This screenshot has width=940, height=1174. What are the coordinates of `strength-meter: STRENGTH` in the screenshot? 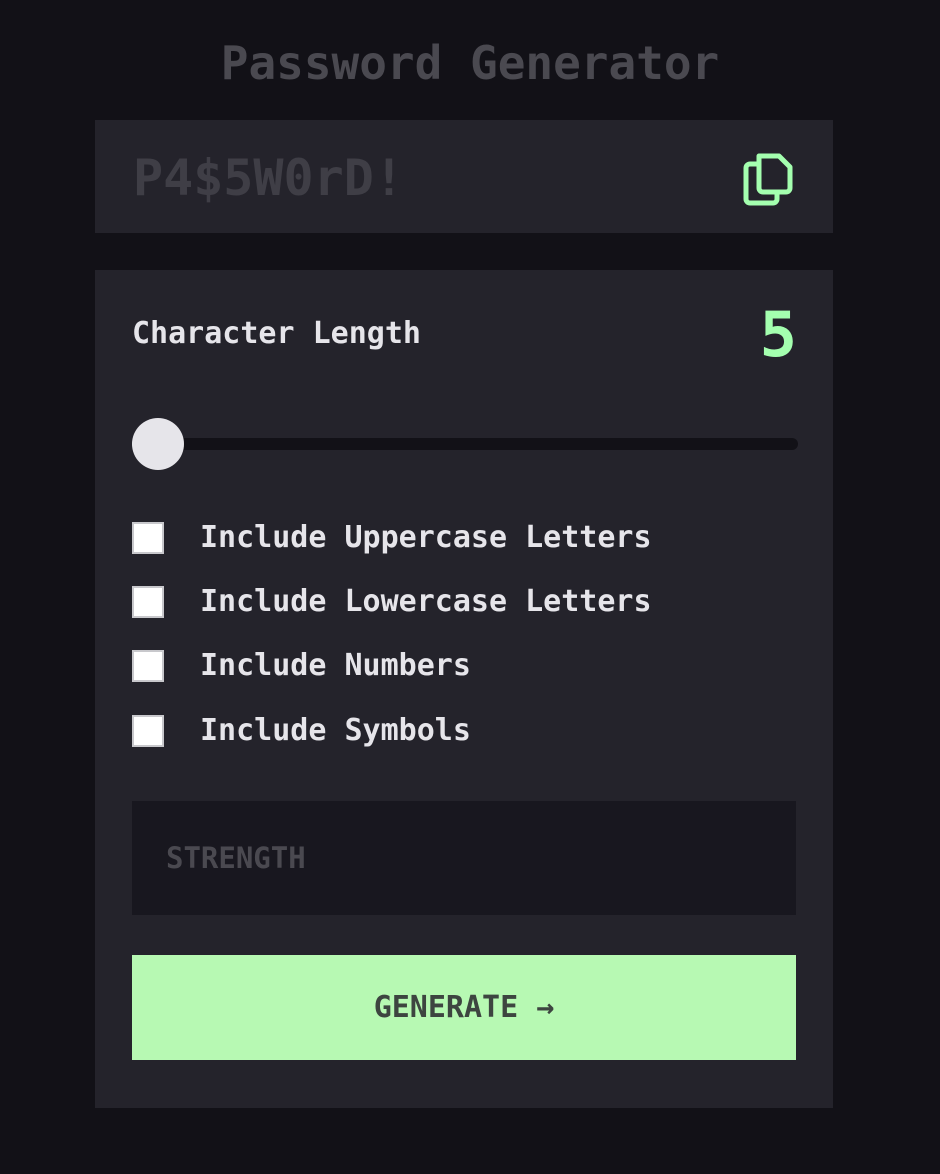 It's located at (464, 858).